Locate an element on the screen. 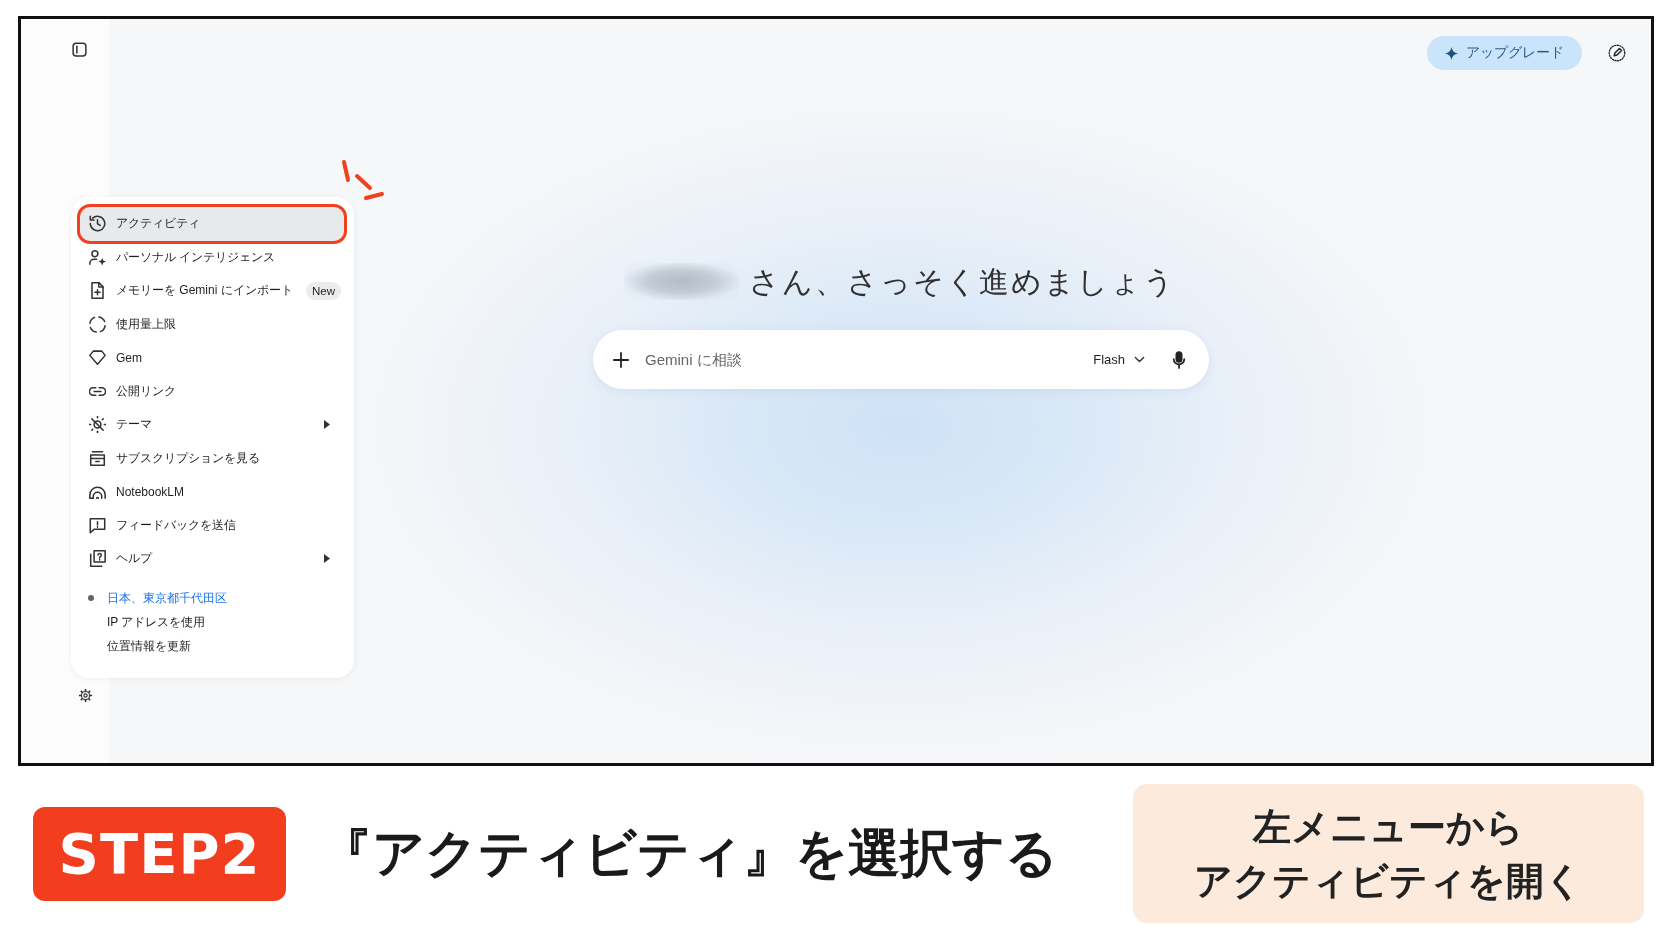 The height and width of the screenshot is (941, 1672). feedback-icon is located at coordinates (97, 525).